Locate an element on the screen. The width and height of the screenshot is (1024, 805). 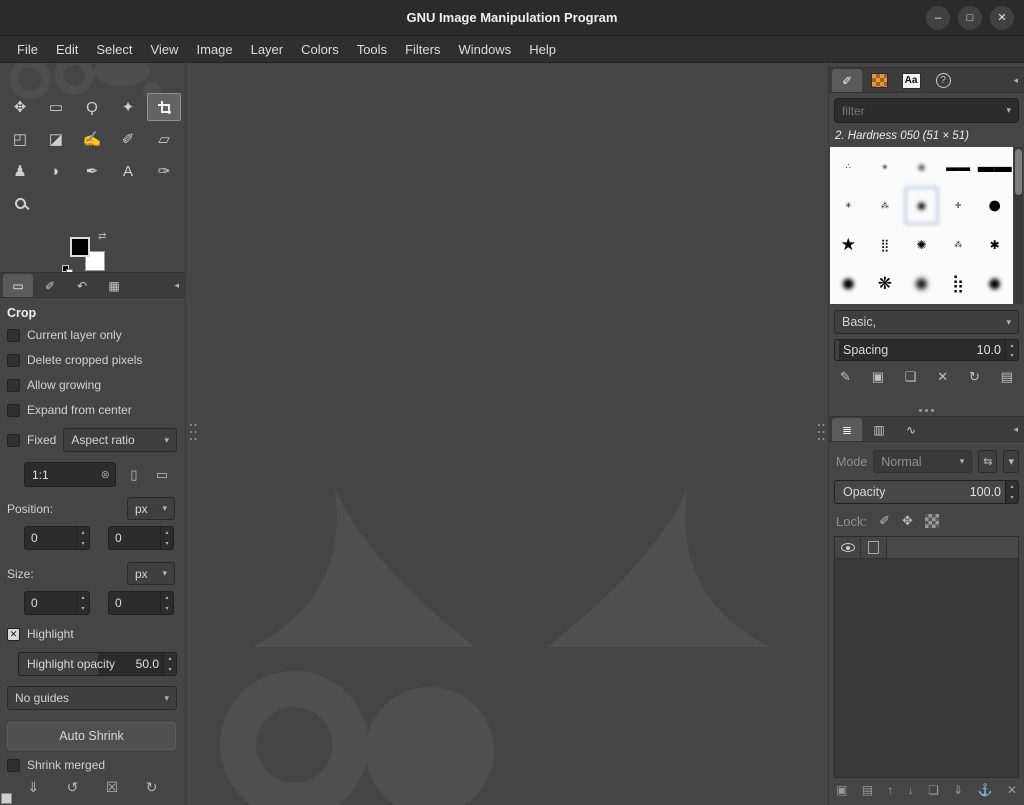
eraser-tool: ▱ is located at coordinates (164, 139).